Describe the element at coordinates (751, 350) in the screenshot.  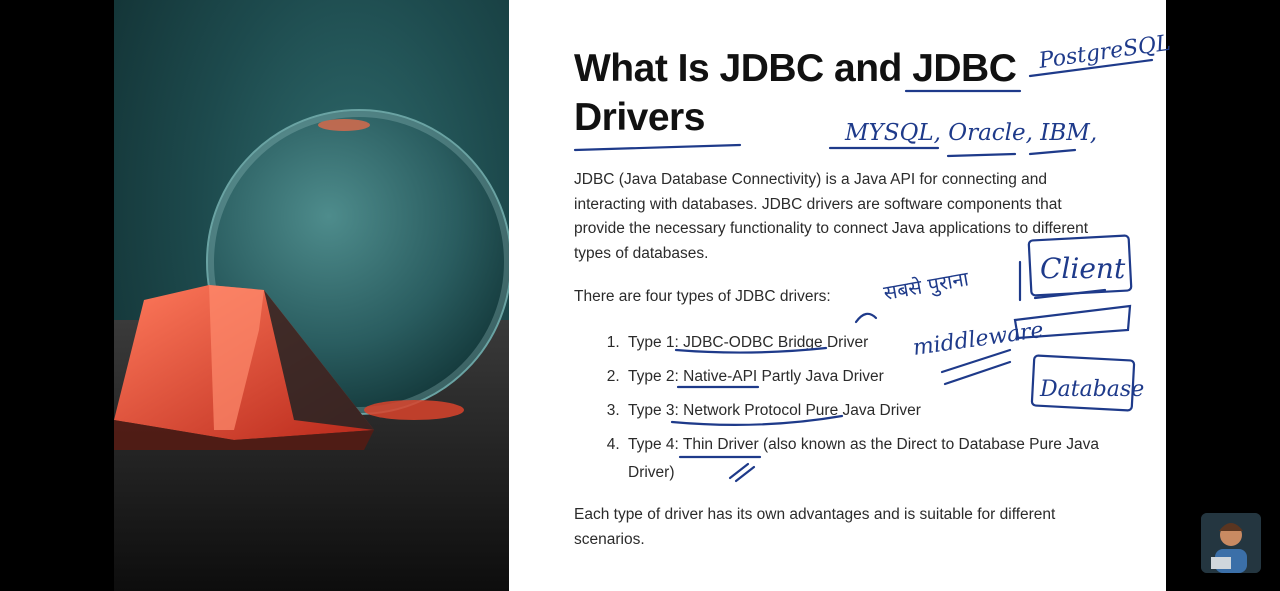
I see `annotation-underline-type1` at that location.